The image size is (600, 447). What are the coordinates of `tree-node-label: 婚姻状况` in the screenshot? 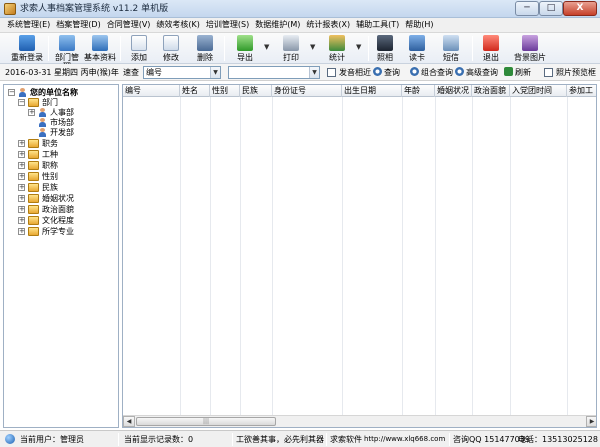 It's located at (58, 198).